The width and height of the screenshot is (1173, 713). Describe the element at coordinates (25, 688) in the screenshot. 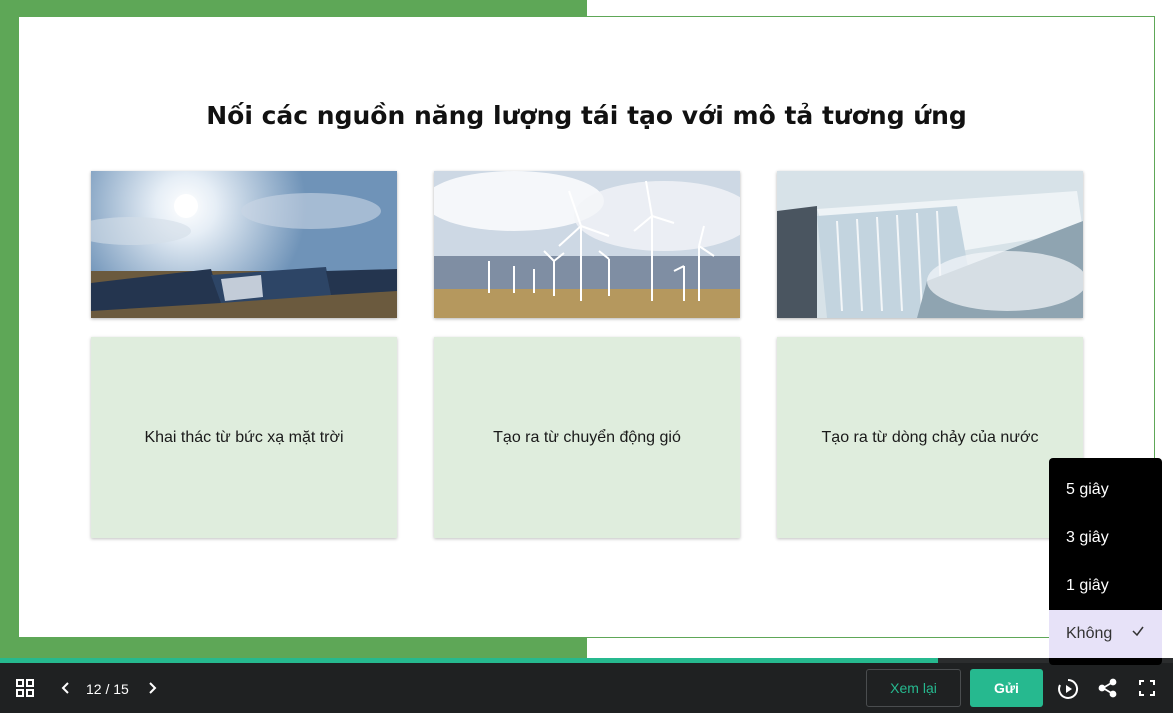

I see `grid-icon` at that location.